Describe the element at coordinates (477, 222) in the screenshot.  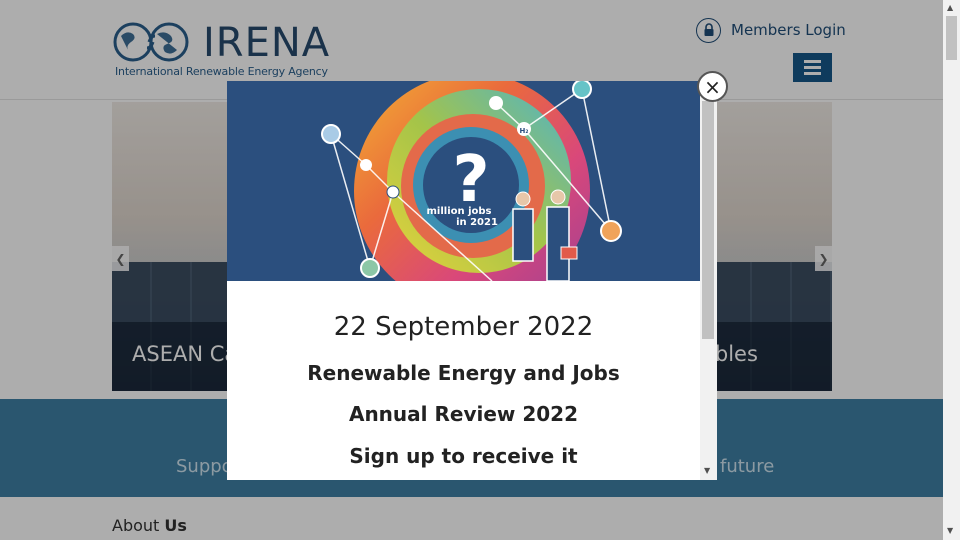
I see `banner-line-2: in 2021` at that location.